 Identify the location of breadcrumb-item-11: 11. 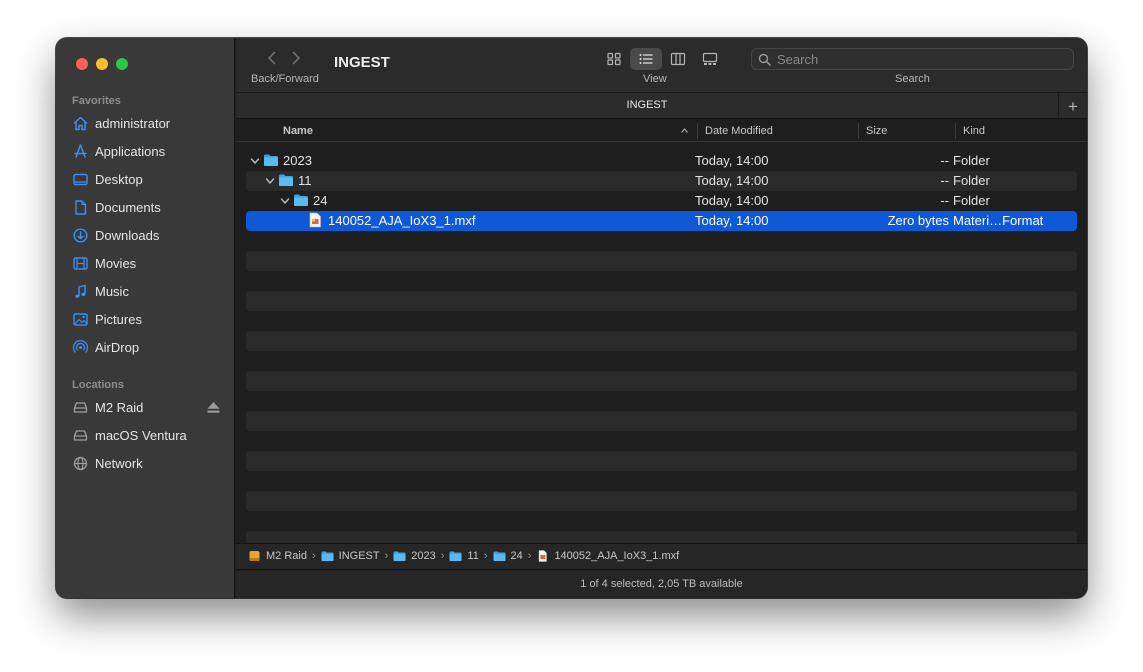
(464, 556).